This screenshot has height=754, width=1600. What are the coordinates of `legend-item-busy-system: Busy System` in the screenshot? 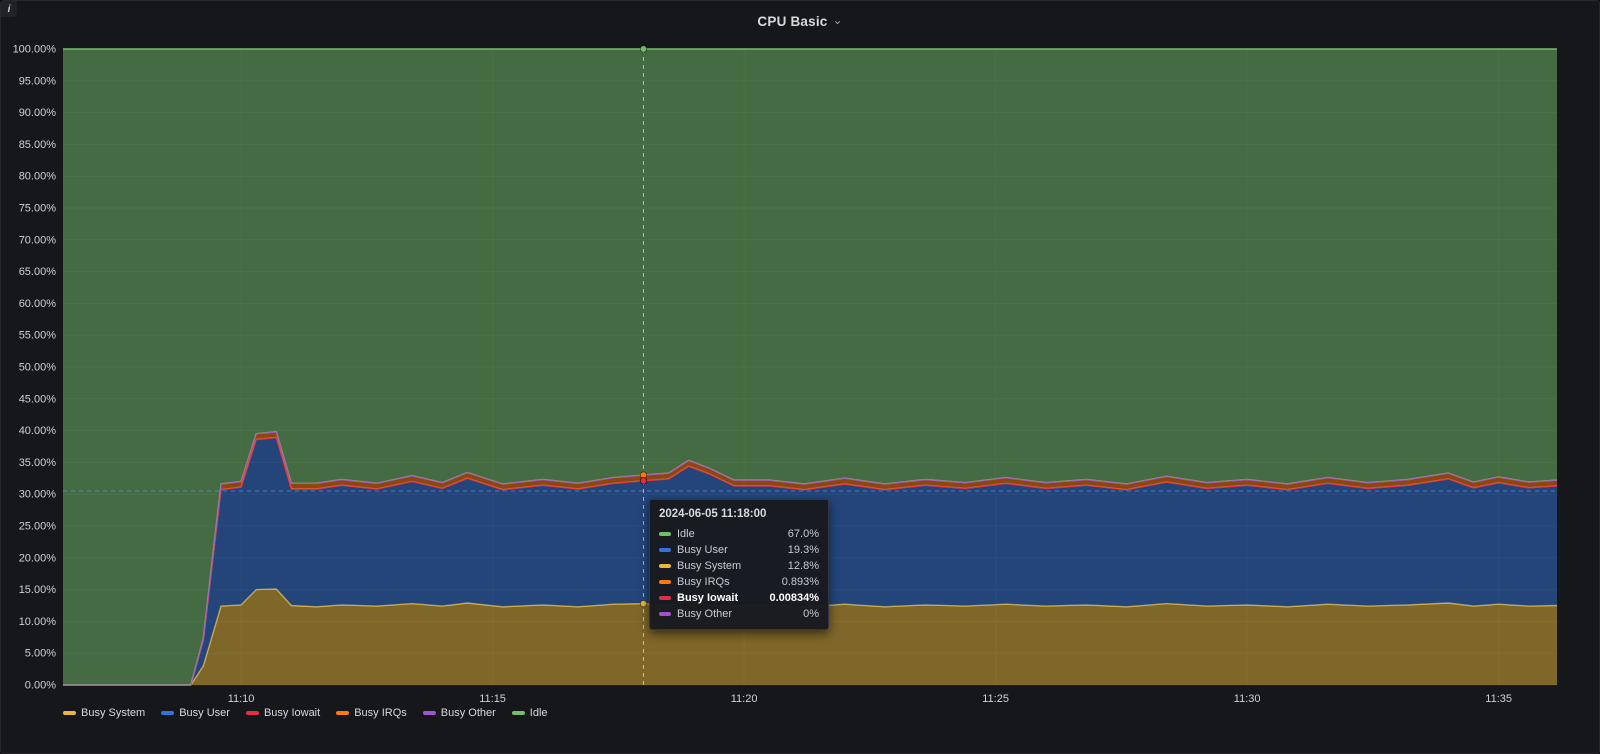 It's located at (104, 713).